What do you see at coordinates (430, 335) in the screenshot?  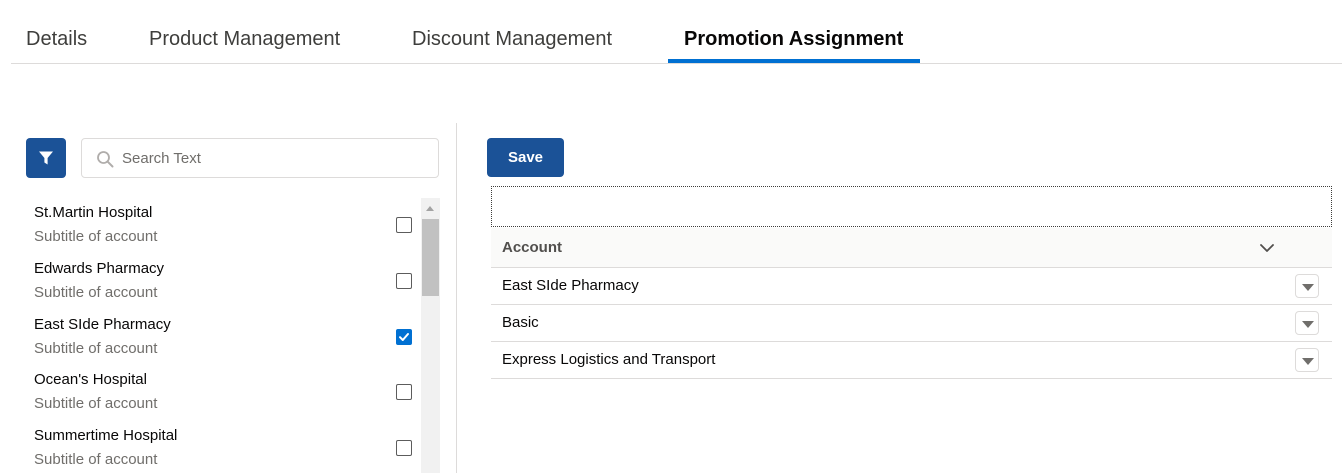 I see `list-scrollbar` at bounding box center [430, 335].